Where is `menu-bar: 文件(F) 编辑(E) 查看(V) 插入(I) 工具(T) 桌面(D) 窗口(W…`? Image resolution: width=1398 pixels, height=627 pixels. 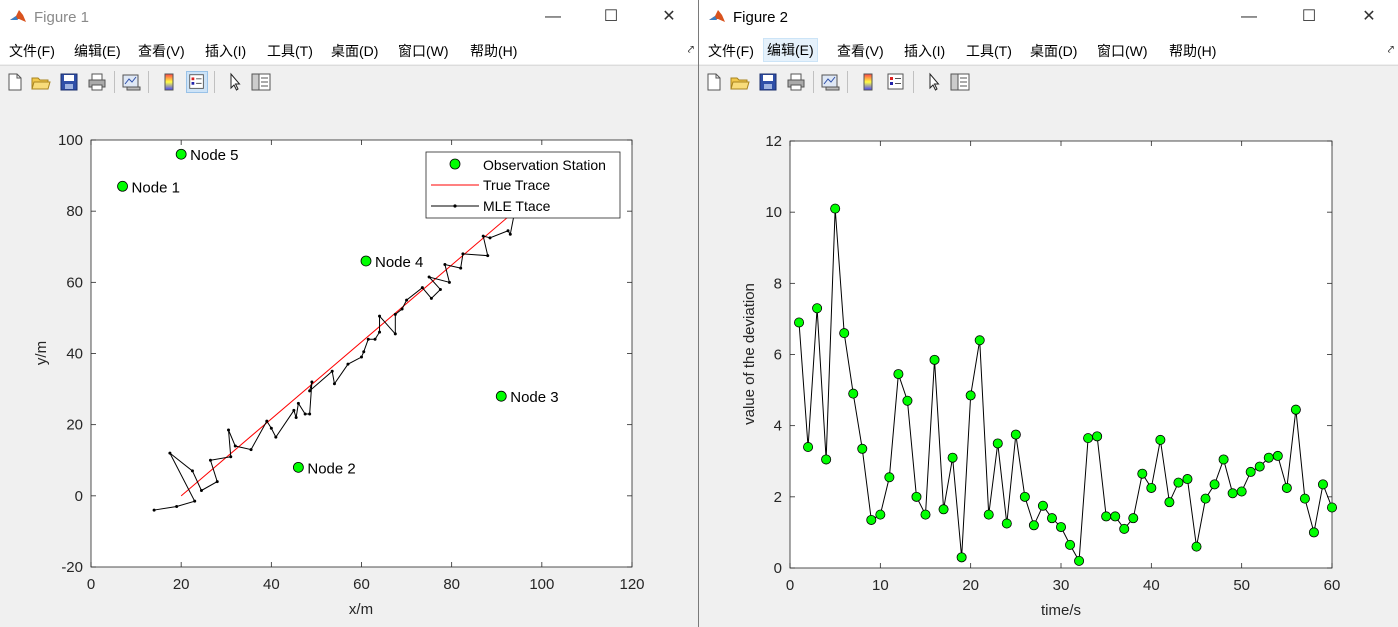 menu-bar: 文件(F) 编辑(E) 查看(V) 插入(I) 工具(T) 桌面(D) 窗口(W… is located at coordinates (1048, 50).